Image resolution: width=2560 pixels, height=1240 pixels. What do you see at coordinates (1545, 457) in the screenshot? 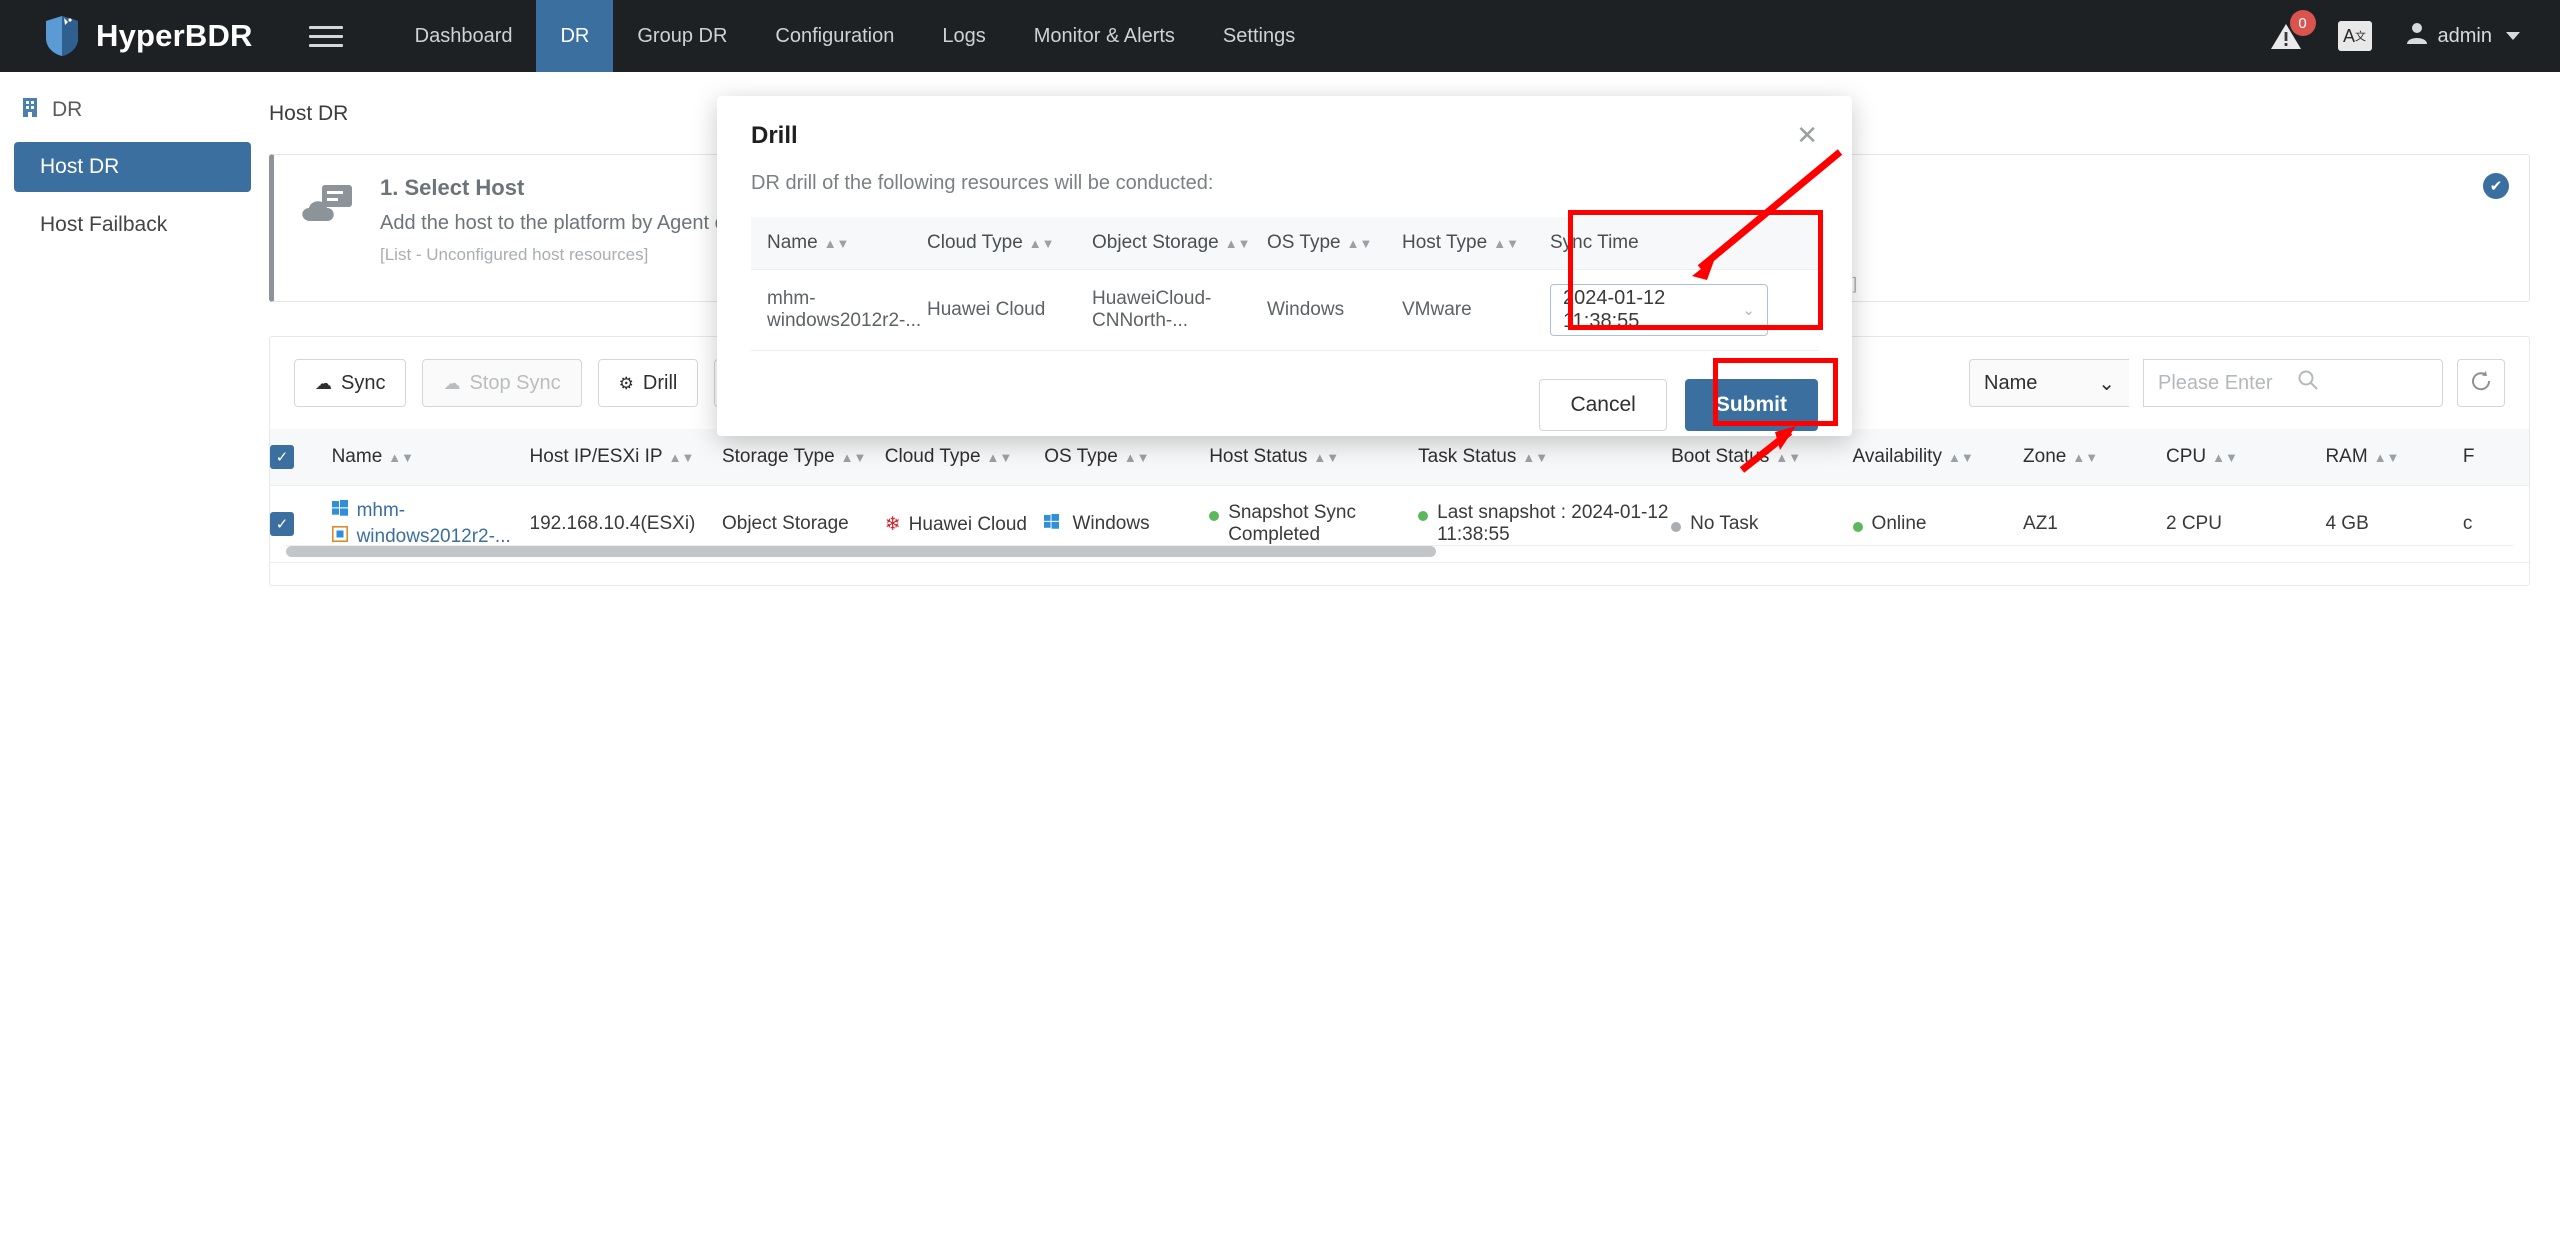
I see `column-header-task-status: Task Status ▲▼` at bounding box center [1545, 457].